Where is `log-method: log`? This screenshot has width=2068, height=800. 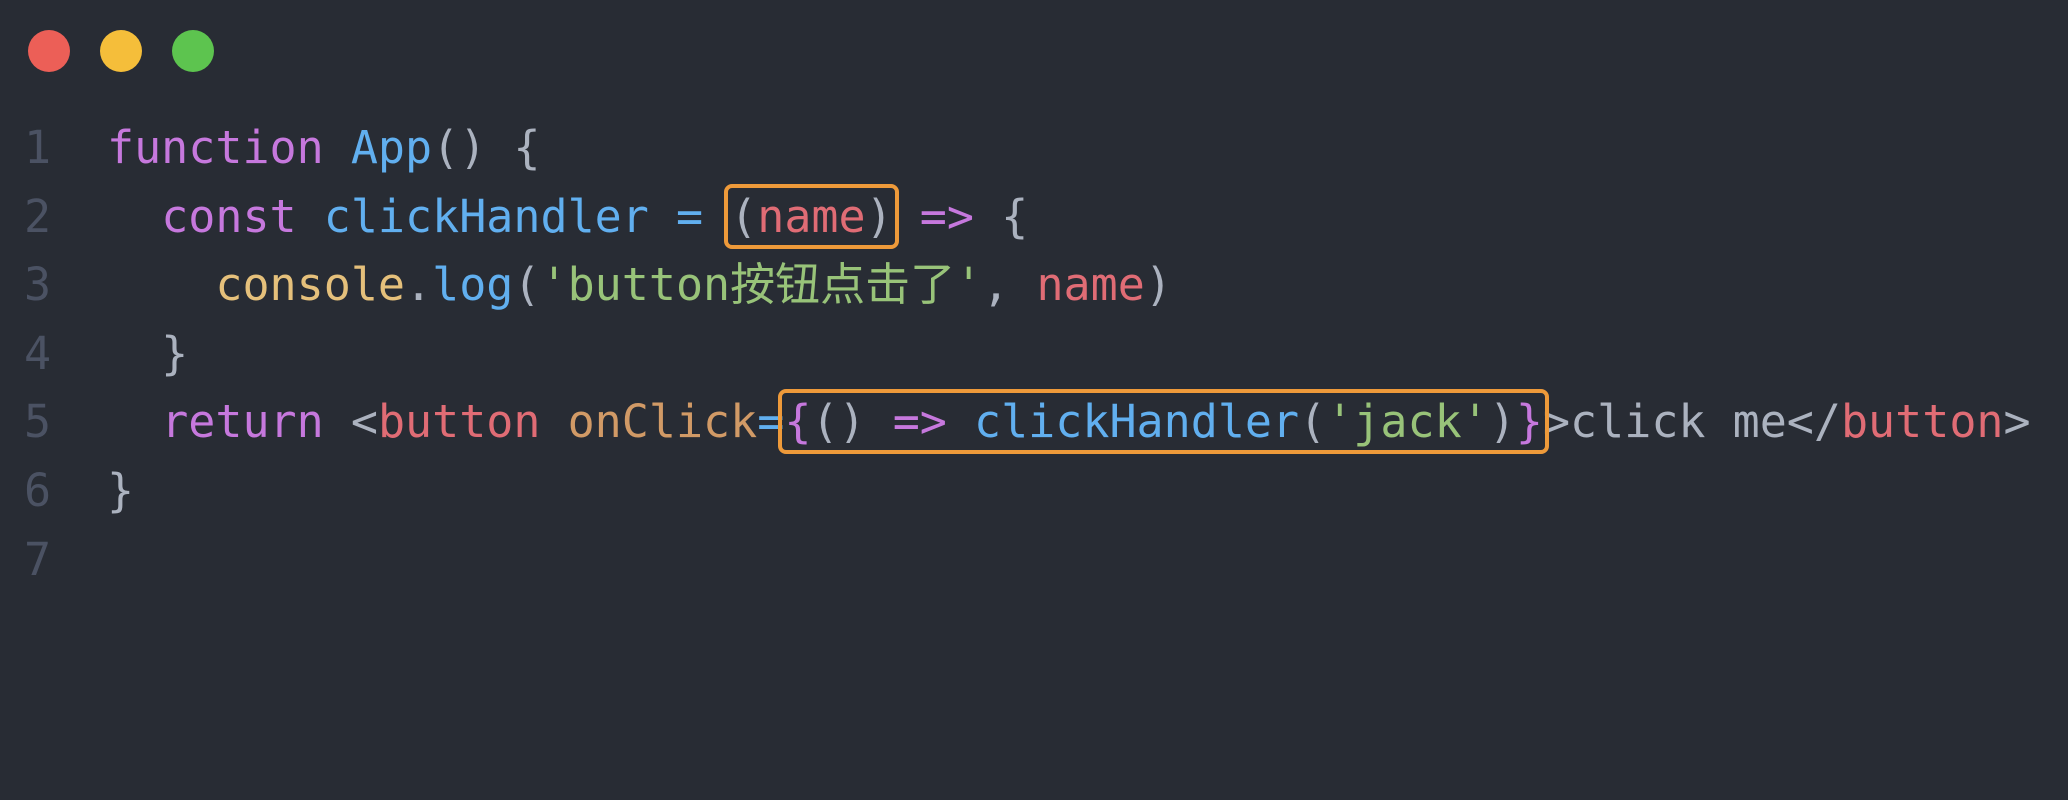
log-method: log is located at coordinates (473, 285).